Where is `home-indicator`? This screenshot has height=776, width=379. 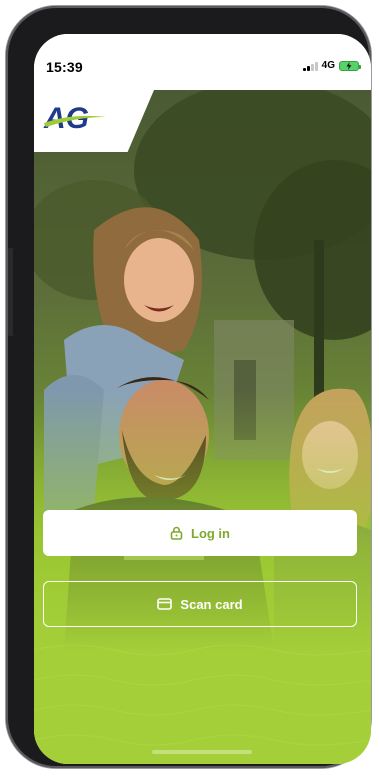 home-indicator is located at coordinates (202, 752).